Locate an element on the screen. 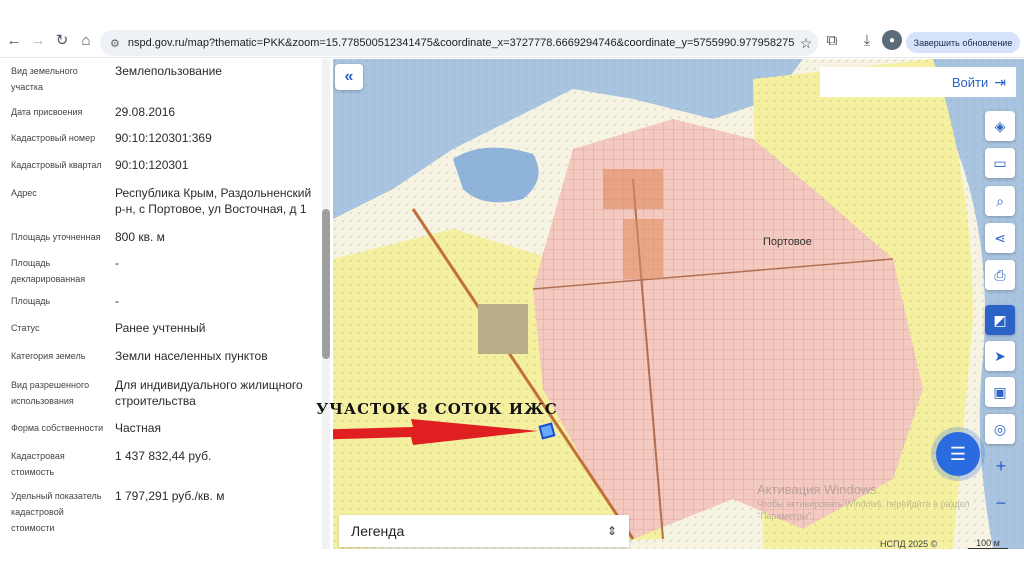  detail-value: 800 кв. м is located at coordinates (140, 237).